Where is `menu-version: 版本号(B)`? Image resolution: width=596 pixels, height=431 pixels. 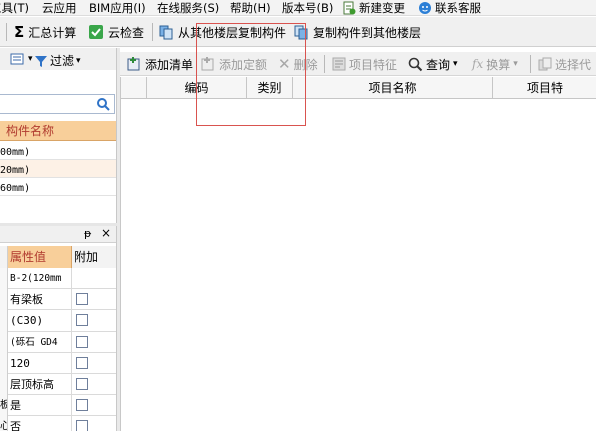
menu-version: 版本号(B) is located at coordinates (308, 7).